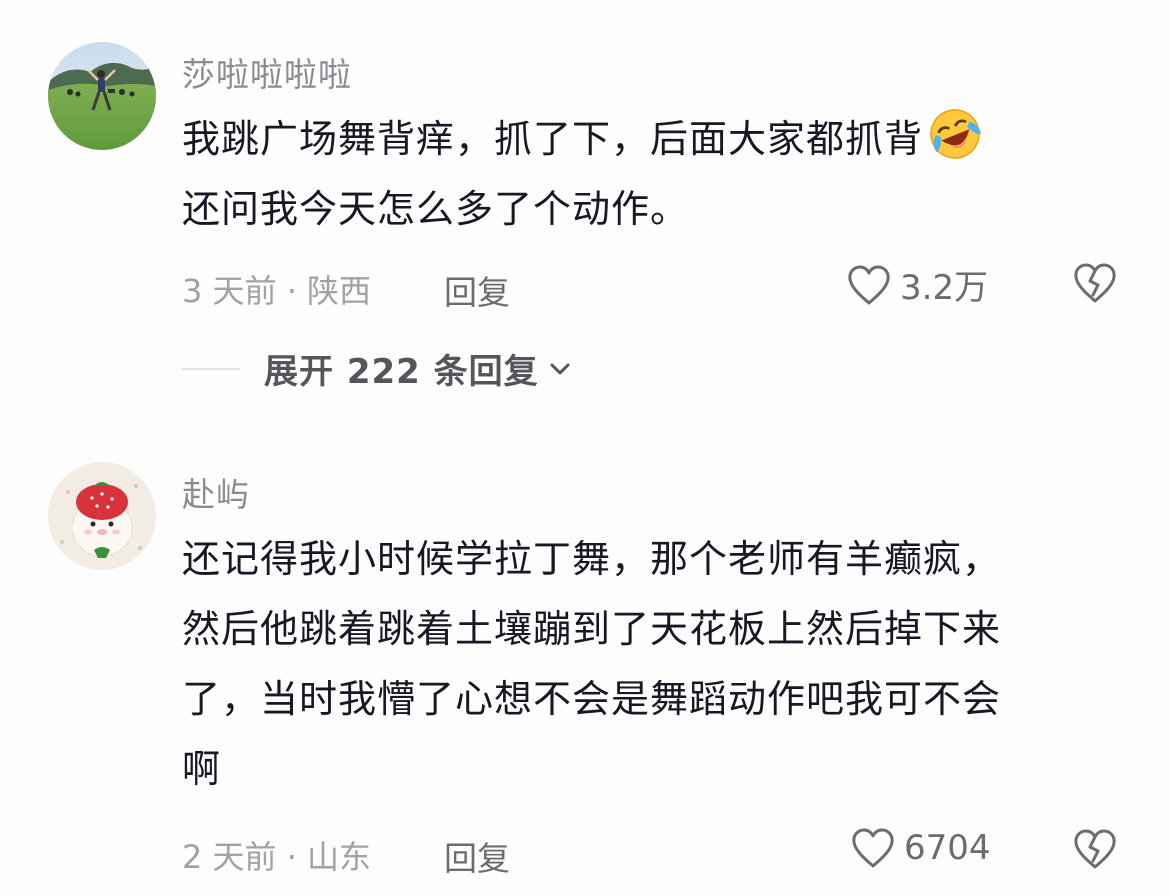  I want to click on avatar-photo-meadow, so click(102, 96).